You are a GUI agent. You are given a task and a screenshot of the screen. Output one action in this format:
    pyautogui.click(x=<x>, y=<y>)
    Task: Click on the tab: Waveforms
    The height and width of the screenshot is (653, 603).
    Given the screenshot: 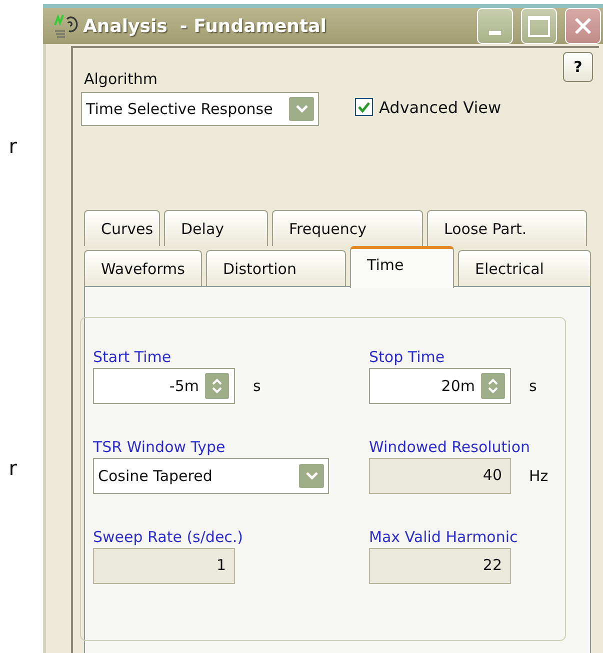 What is the action you would take?
    pyautogui.click(x=143, y=268)
    